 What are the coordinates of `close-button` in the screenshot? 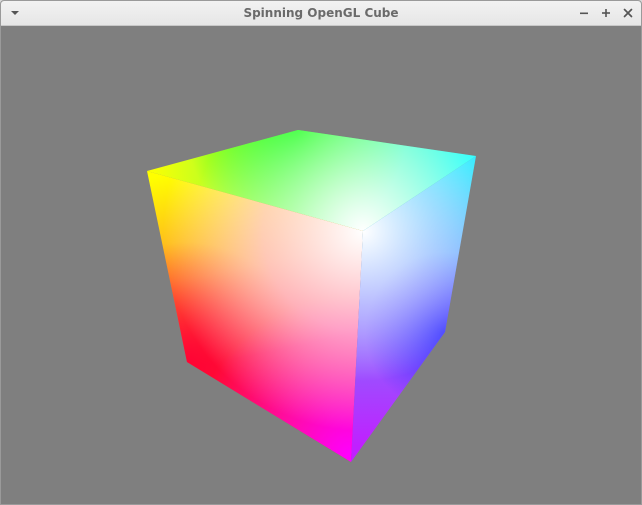 It's located at (628, 13).